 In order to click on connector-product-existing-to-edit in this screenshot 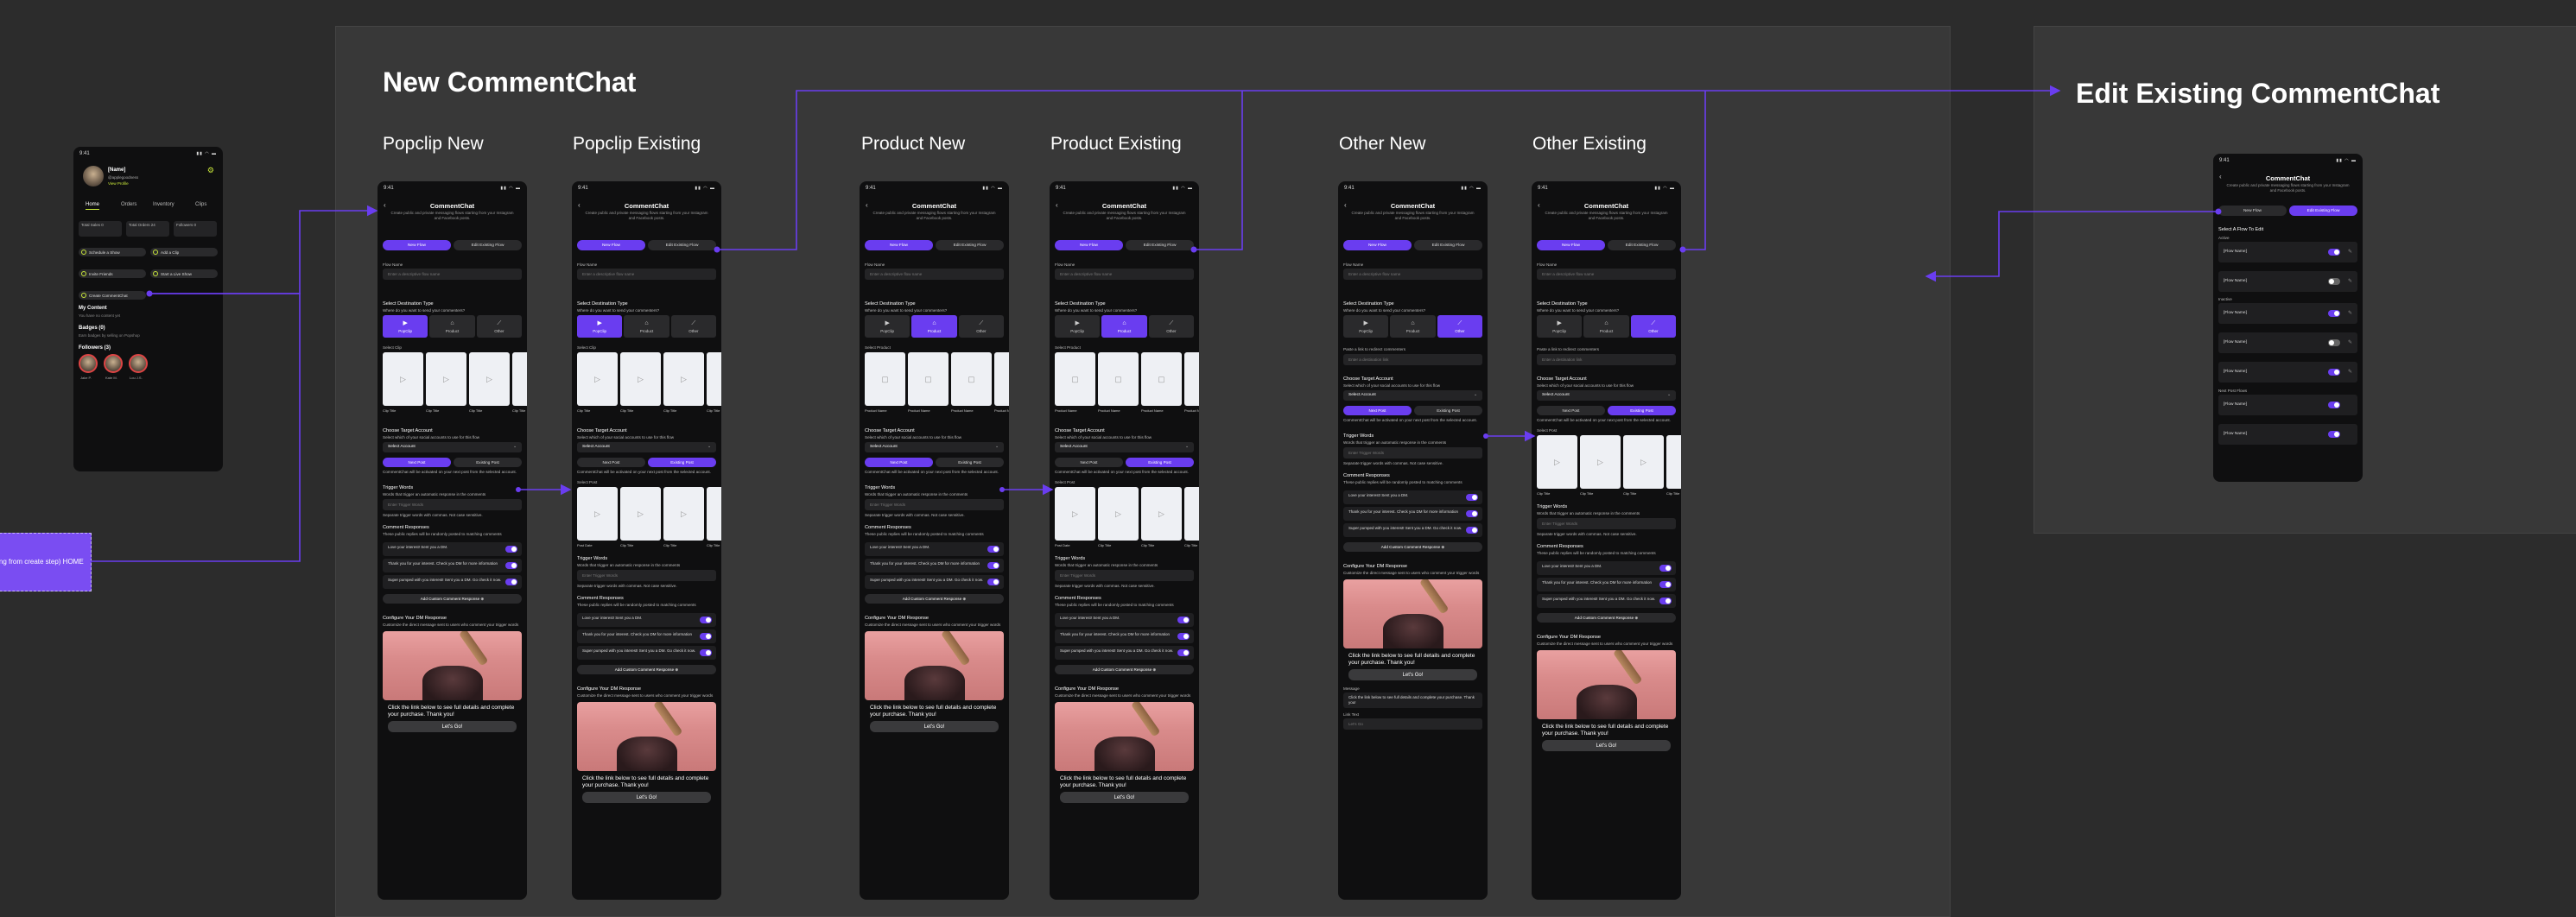, I will do `click(1218, 170)`.